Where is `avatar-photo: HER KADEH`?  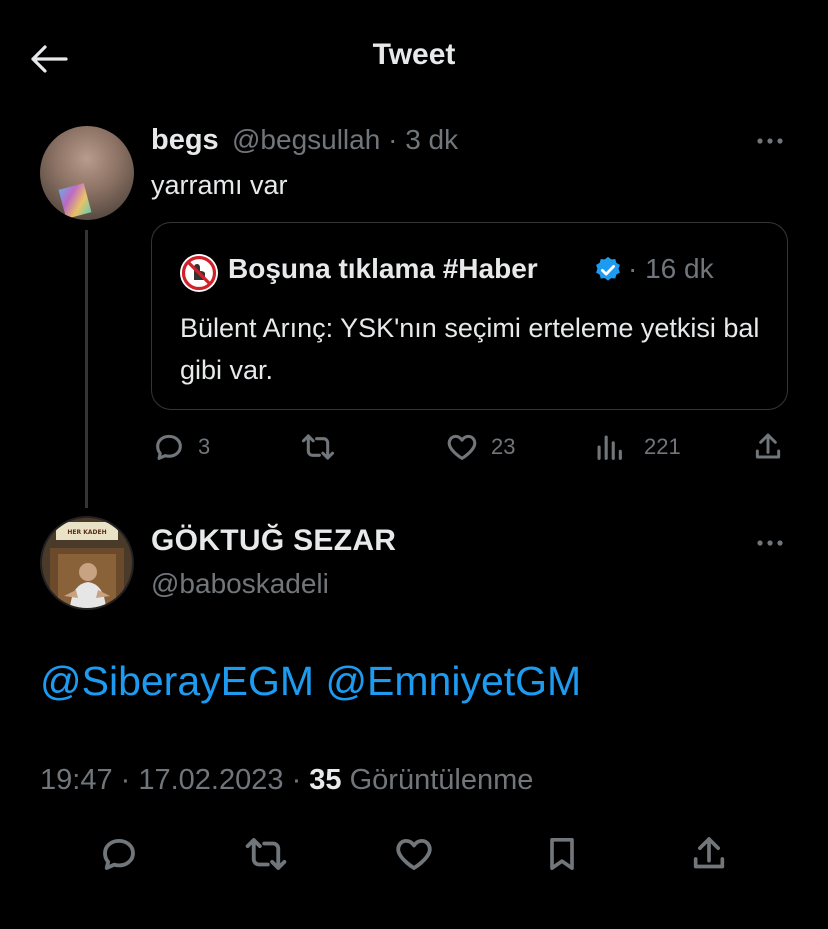
avatar-photo: HER KADEH is located at coordinates (87, 563).